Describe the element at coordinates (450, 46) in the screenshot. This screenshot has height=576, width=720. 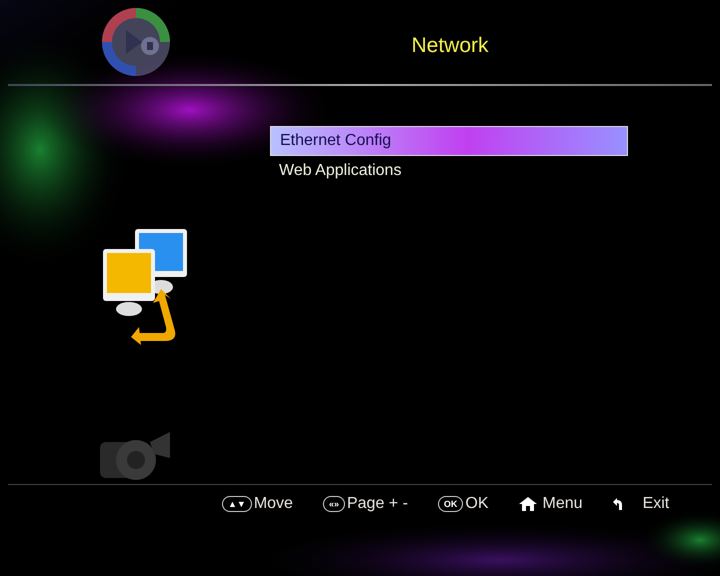
I see `screen-title: Network` at that location.